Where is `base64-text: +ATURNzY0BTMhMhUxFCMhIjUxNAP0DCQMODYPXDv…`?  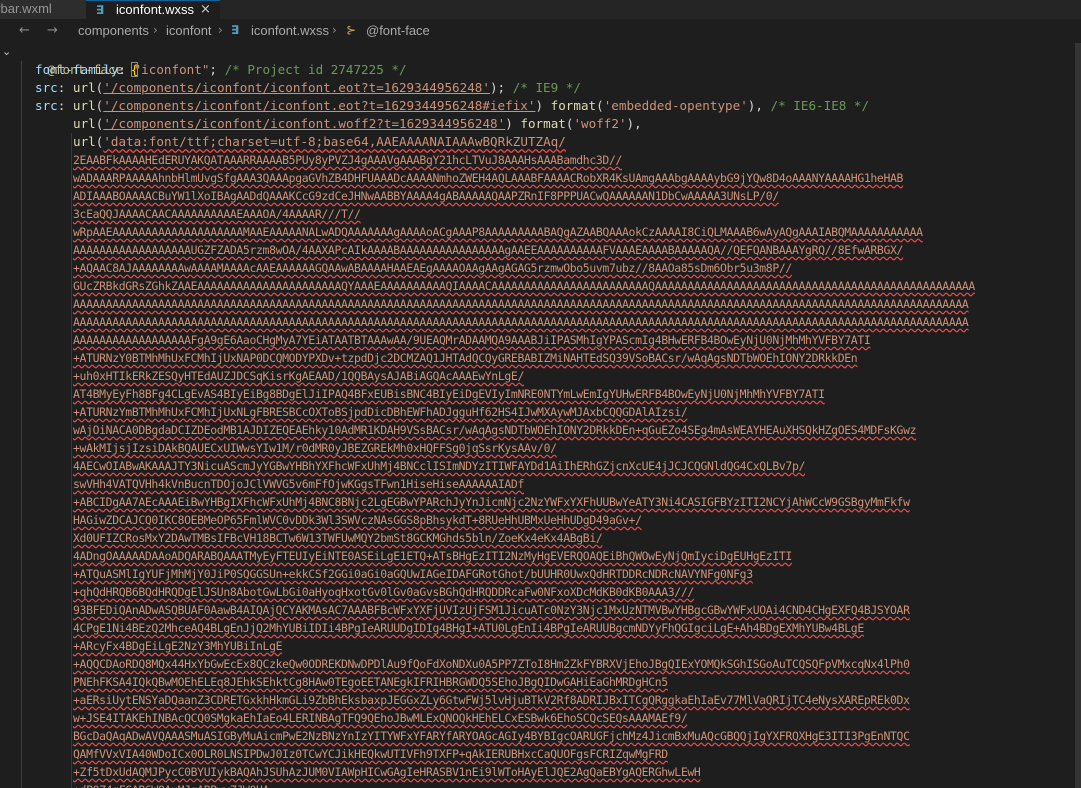 base64-text: +ATURNzY0BTMhMhUxFCMhIjUxNAP0DCQMODYPXDv… is located at coordinates (465, 358).